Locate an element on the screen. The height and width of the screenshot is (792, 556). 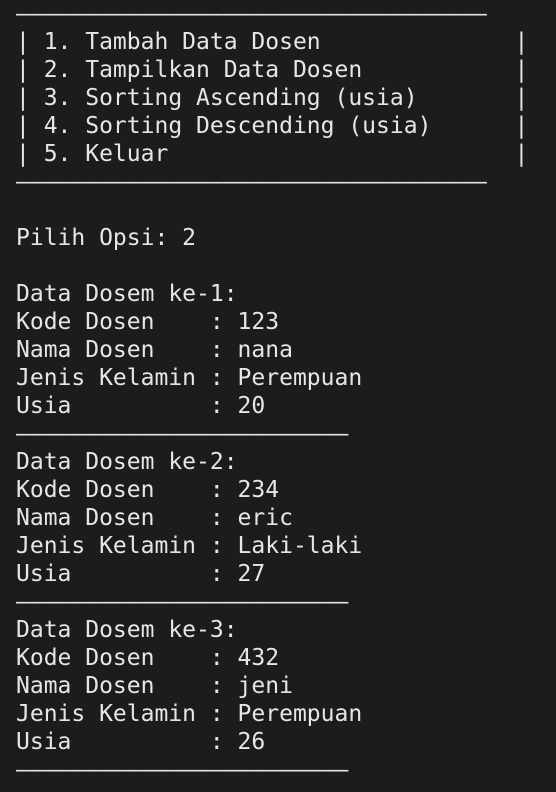
record-1-kode: Kode Dosen : 123 is located at coordinates (148, 322).